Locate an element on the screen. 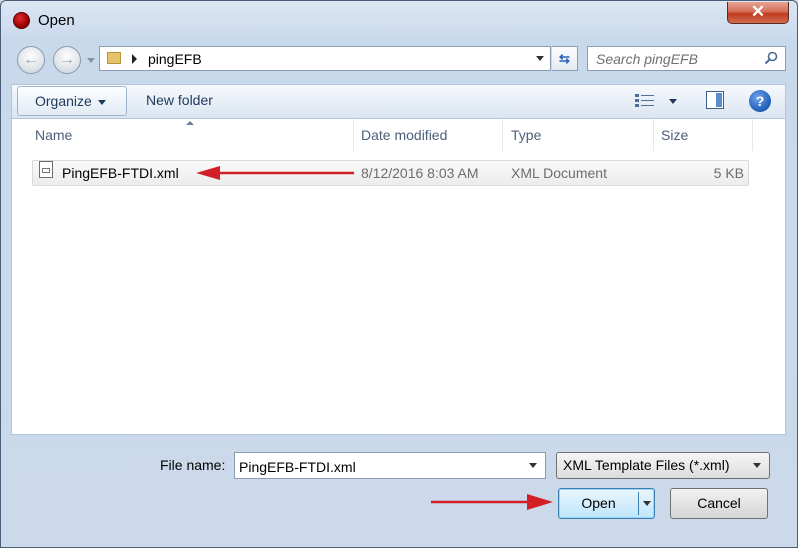  refresh-button: ⇆ is located at coordinates (565, 58).